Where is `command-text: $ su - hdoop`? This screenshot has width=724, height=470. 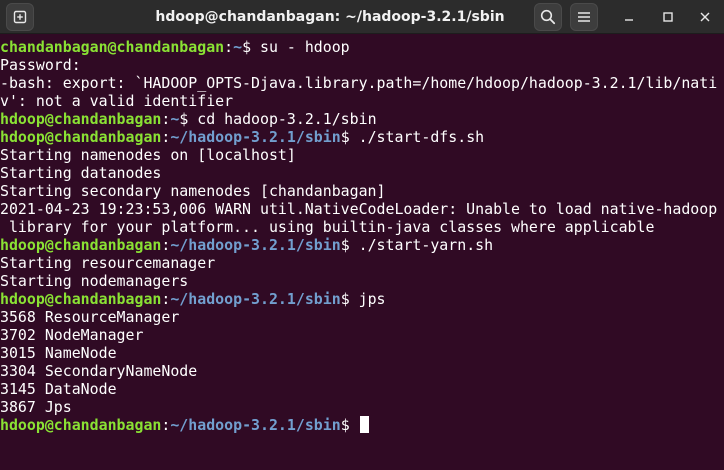
command-text: $ su - hdoop is located at coordinates (296, 47).